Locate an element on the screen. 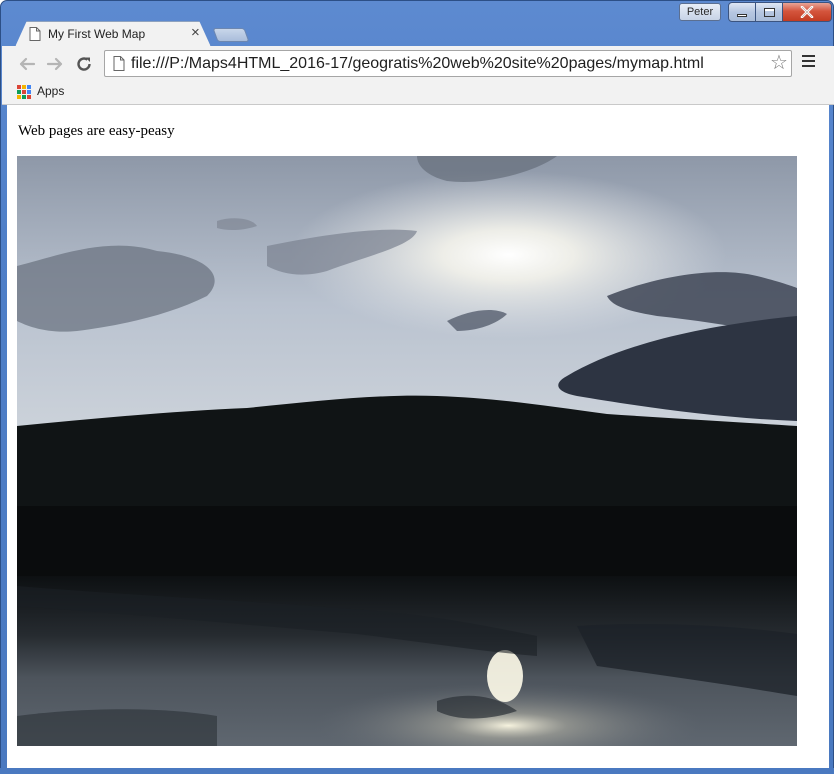 The height and width of the screenshot is (774, 834). forward-button is located at coordinates (55, 64).